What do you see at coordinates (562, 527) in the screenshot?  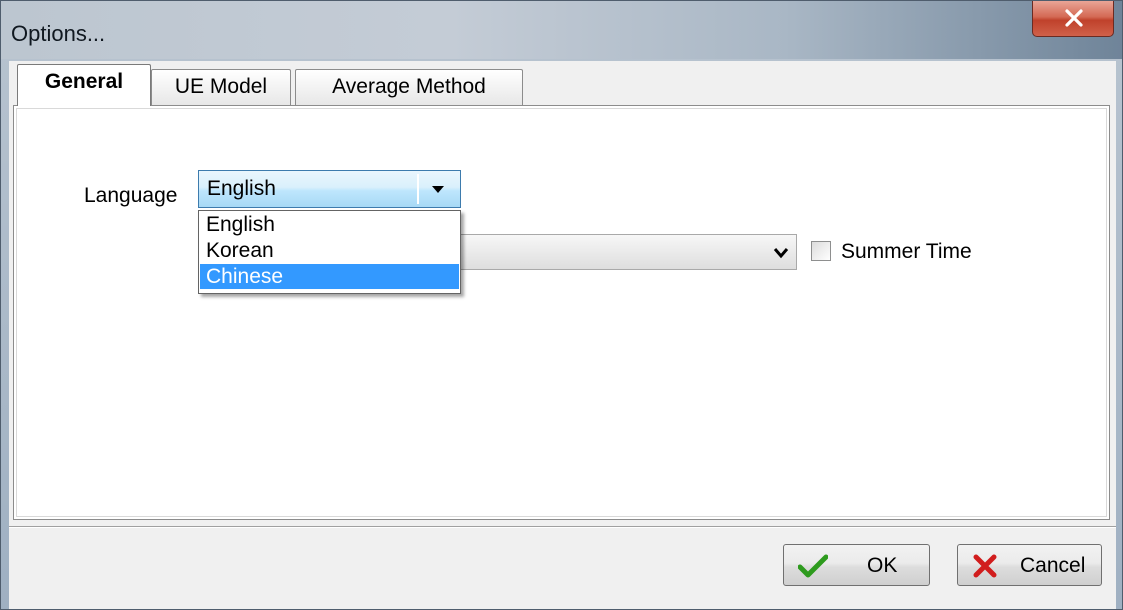 I see `footer-divider-highlight` at bounding box center [562, 527].